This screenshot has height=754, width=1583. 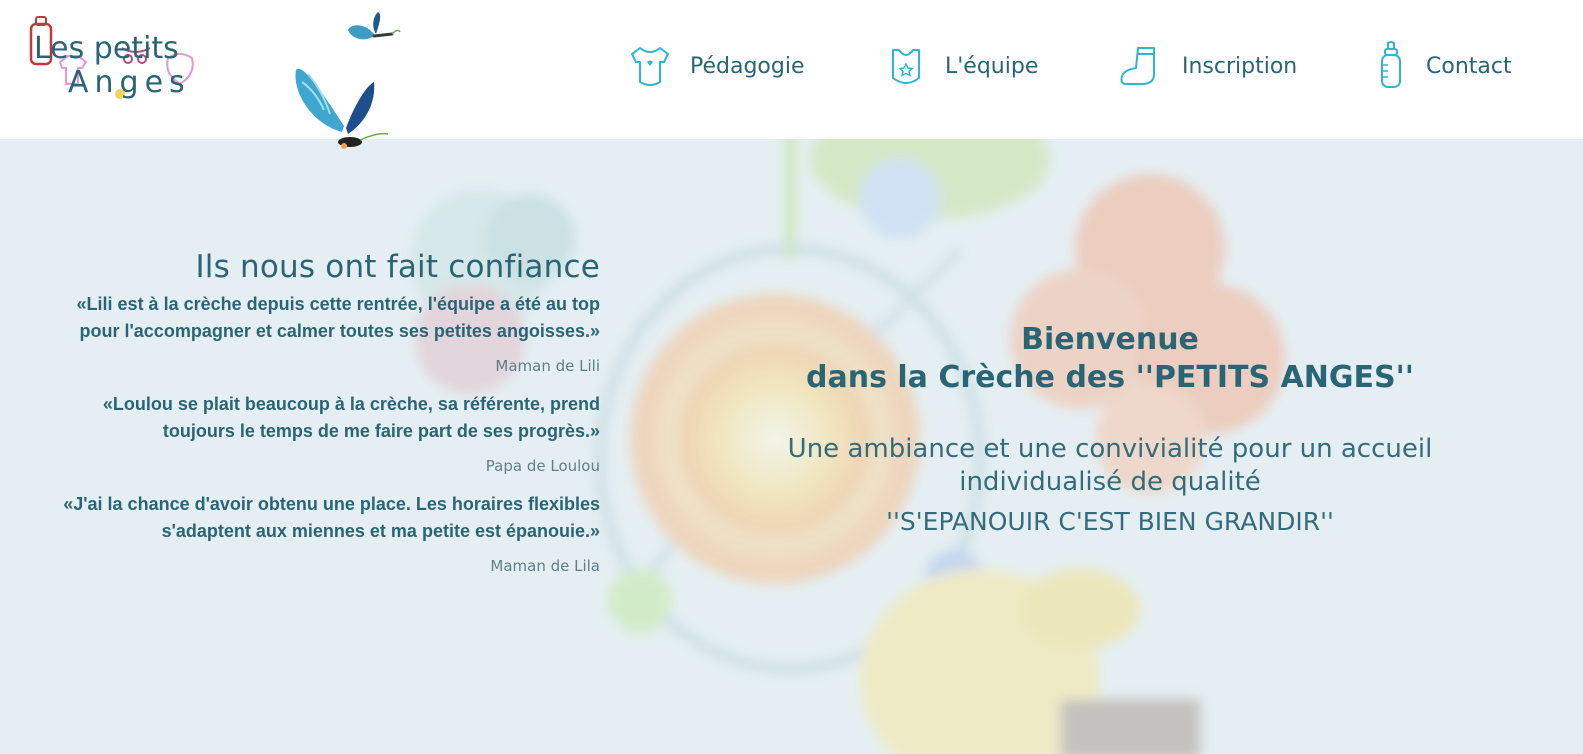 What do you see at coordinates (1240, 66) in the screenshot?
I see `nav-label: Inscription` at bounding box center [1240, 66].